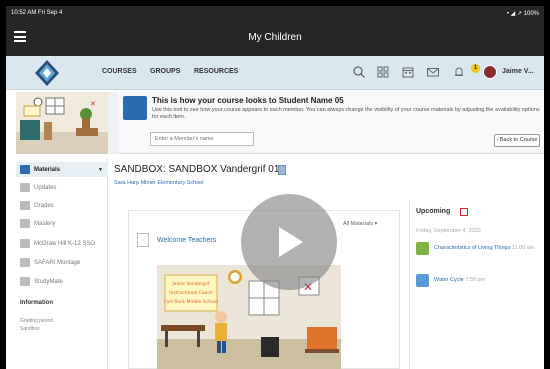 The height and width of the screenshot is (369, 550). Describe the element at coordinates (191, 302) in the screenshot. I see `poster-line-3: Fort Rock Middle School` at that location.